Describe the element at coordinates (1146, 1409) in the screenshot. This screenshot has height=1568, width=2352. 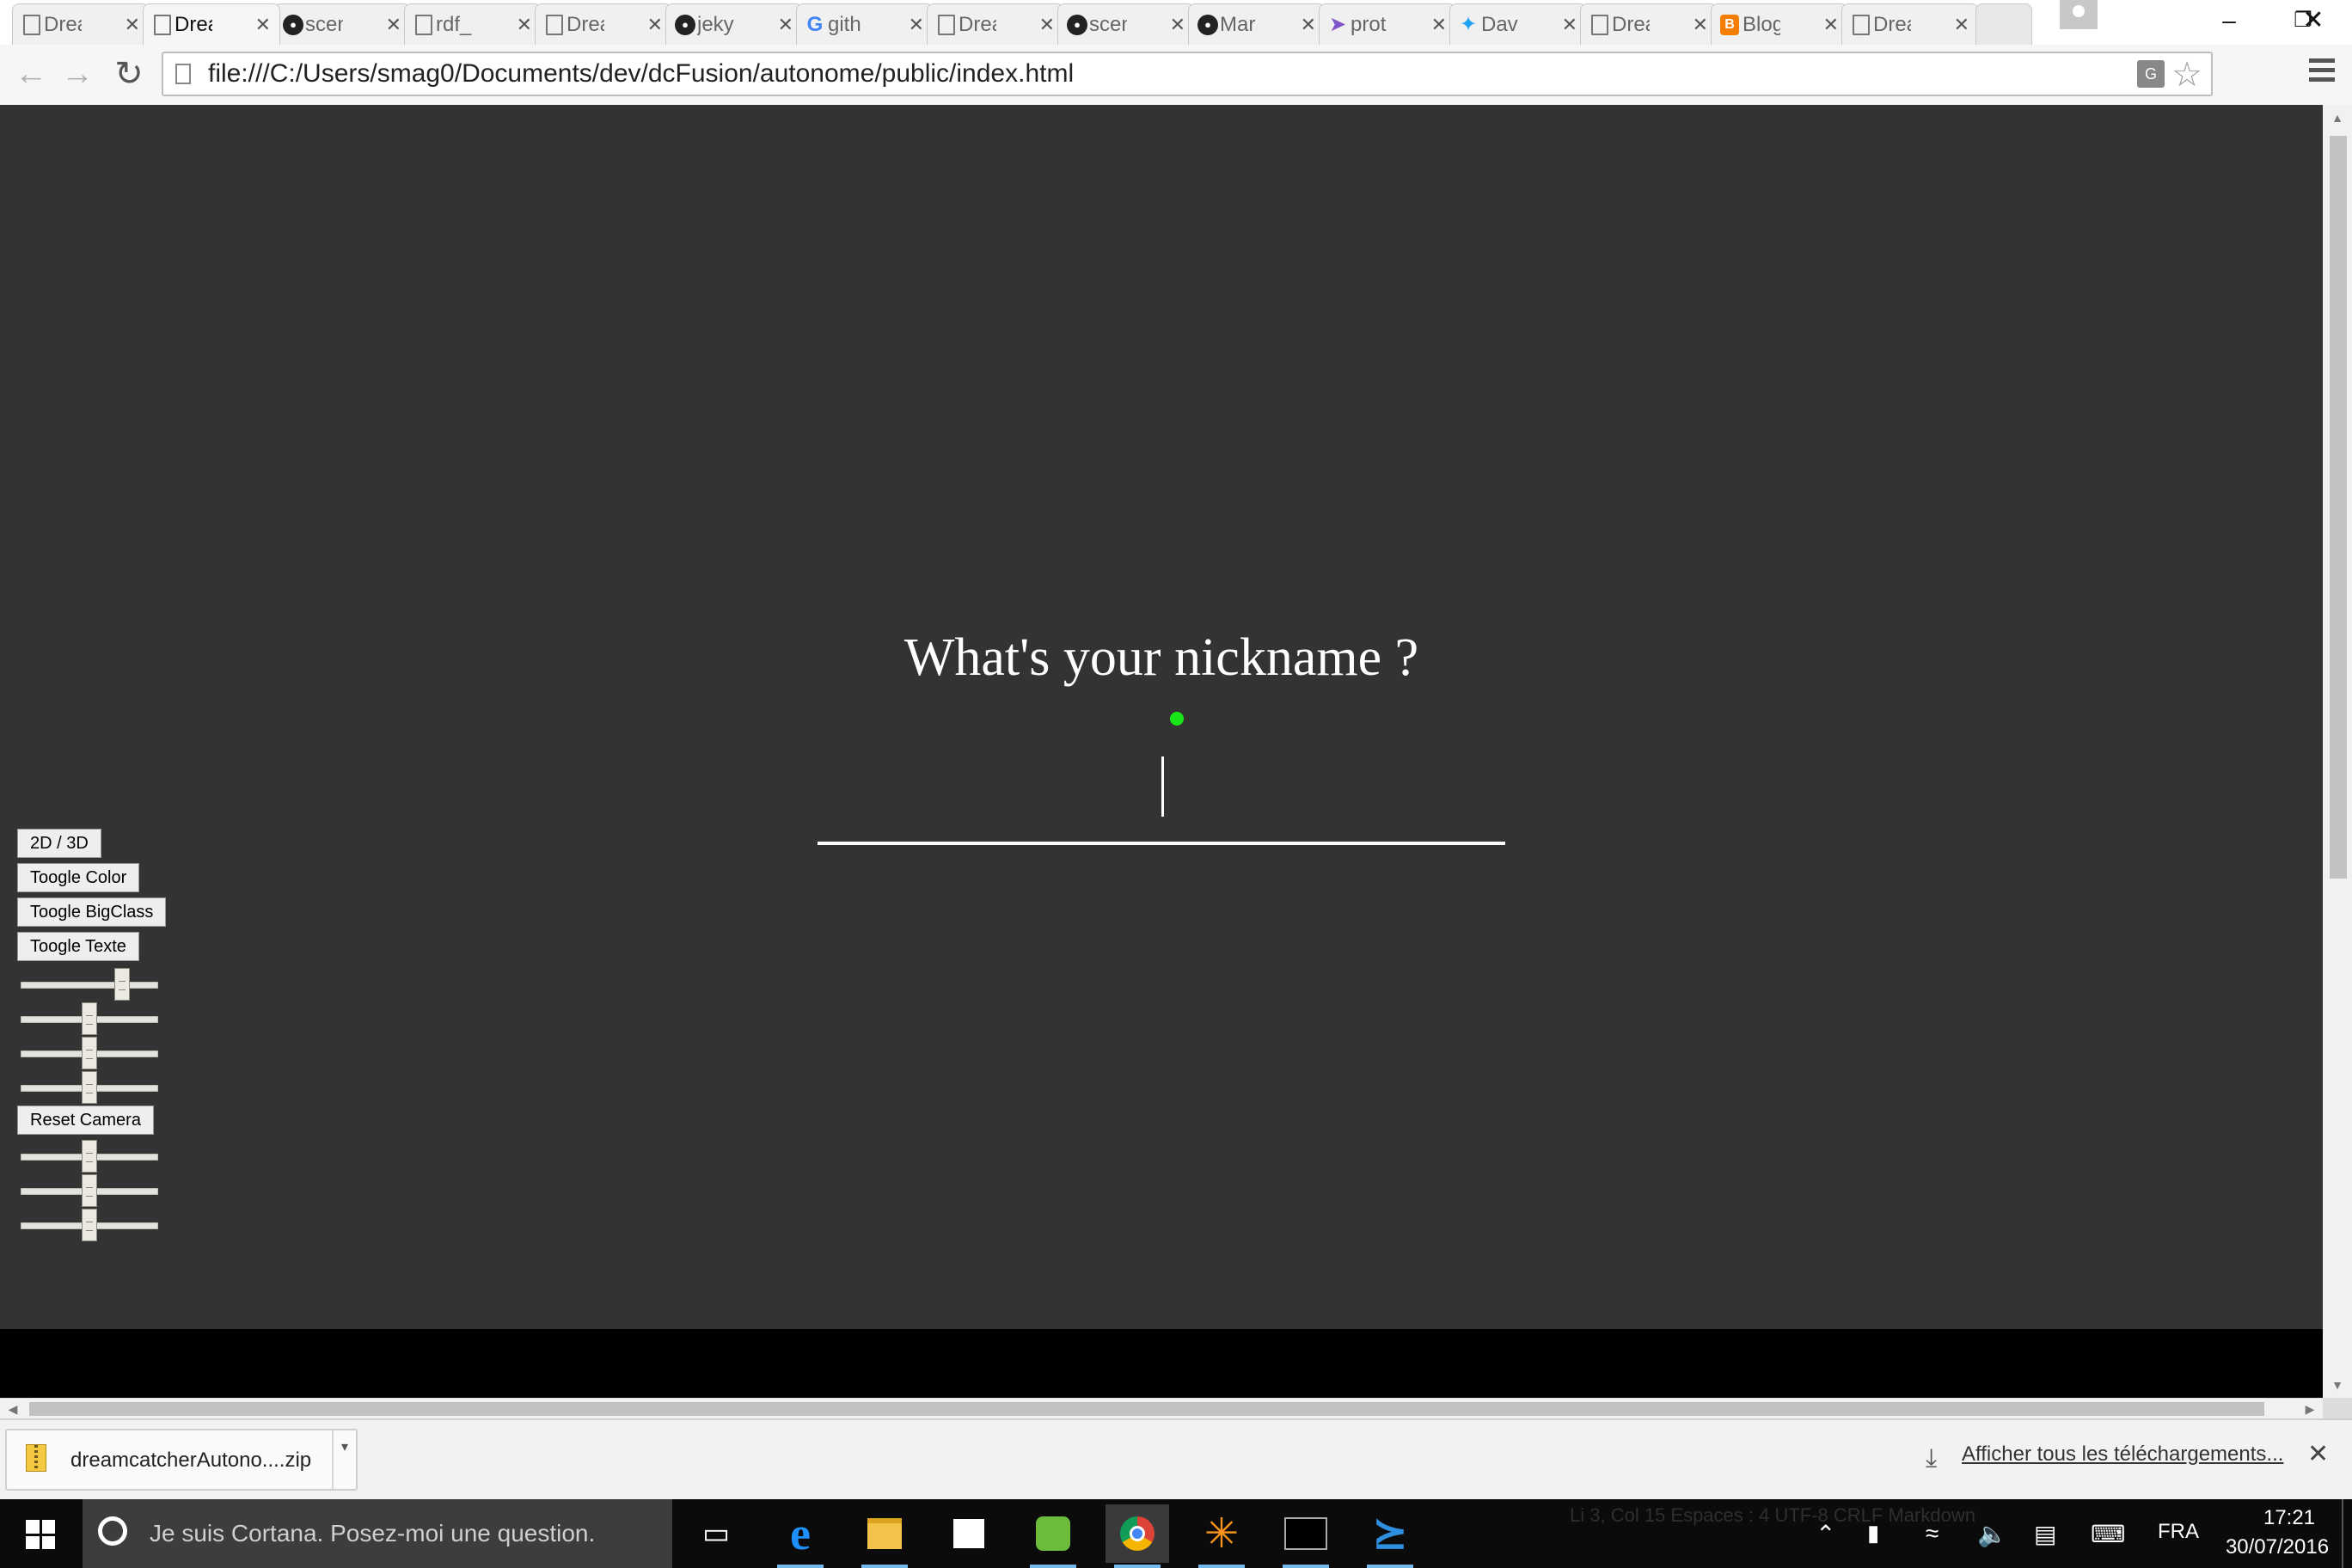
I see `horizontal-scroll-thumb` at that location.